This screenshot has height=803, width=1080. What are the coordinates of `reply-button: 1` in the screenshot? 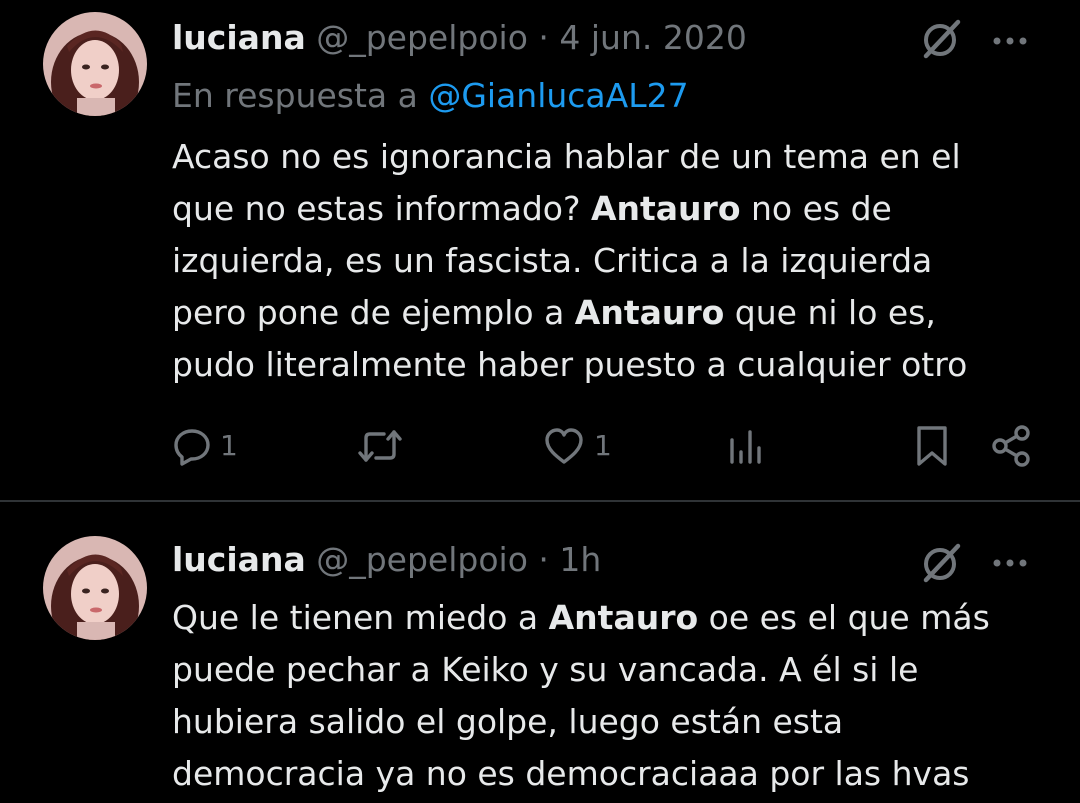 It's located at (205, 446).